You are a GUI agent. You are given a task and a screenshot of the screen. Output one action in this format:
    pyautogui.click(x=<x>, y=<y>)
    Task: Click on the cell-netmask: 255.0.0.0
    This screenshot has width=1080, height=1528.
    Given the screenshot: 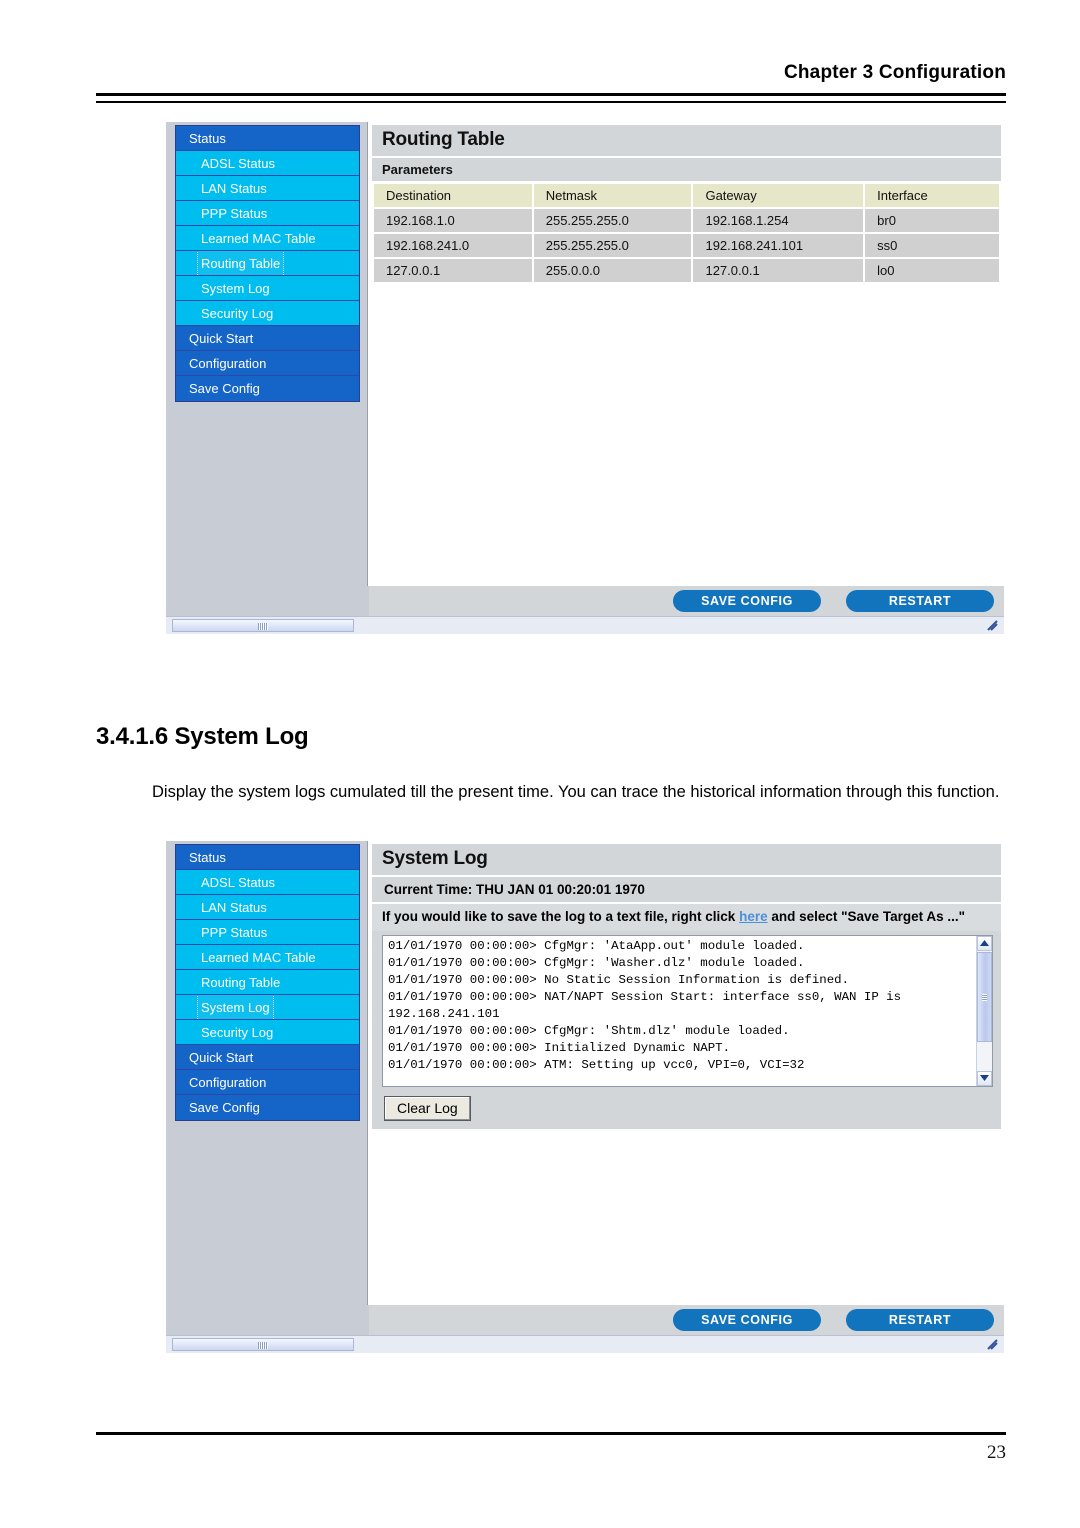 What is the action you would take?
    pyautogui.click(x=612, y=270)
    